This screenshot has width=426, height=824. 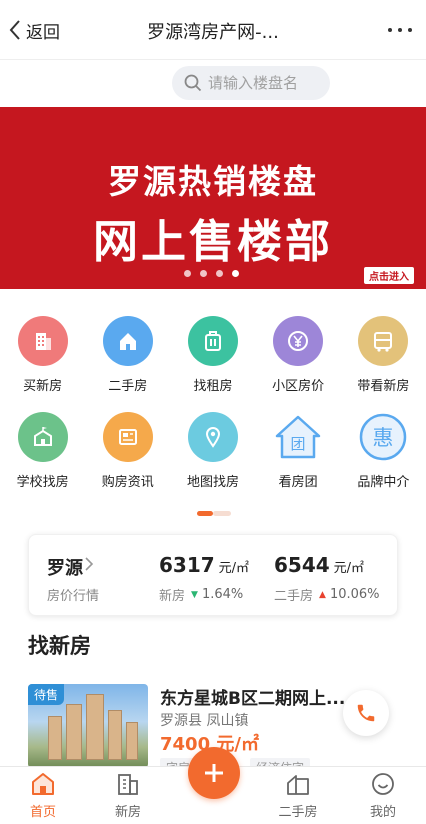 What do you see at coordinates (400, 30) in the screenshot?
I see `more-menu-icon` at bounding box center [400, 30].